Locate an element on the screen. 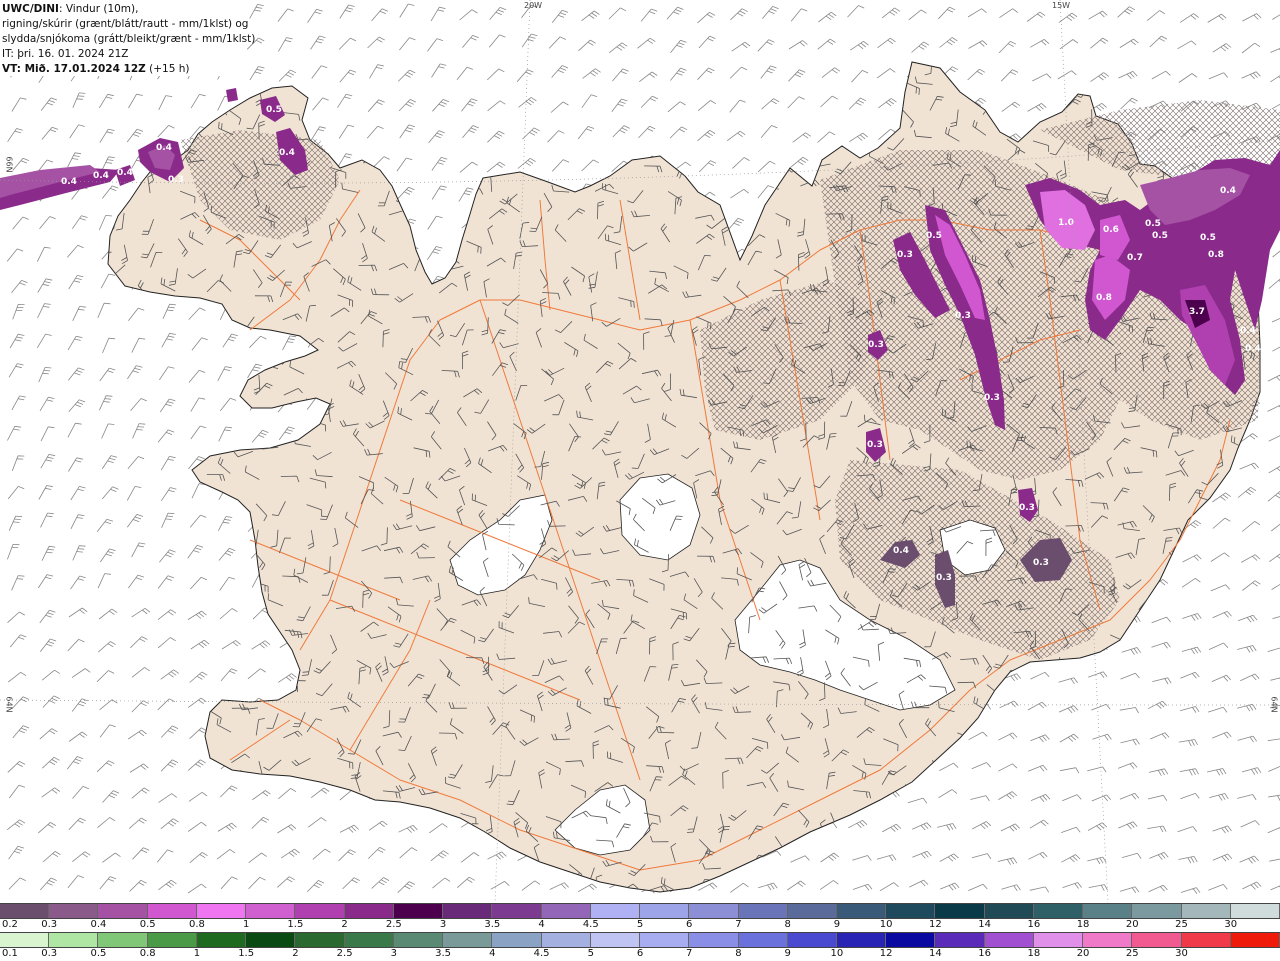 This screenshot has height=961, width=1280. legend-label: 20 is located at coordinates (1083, 953).